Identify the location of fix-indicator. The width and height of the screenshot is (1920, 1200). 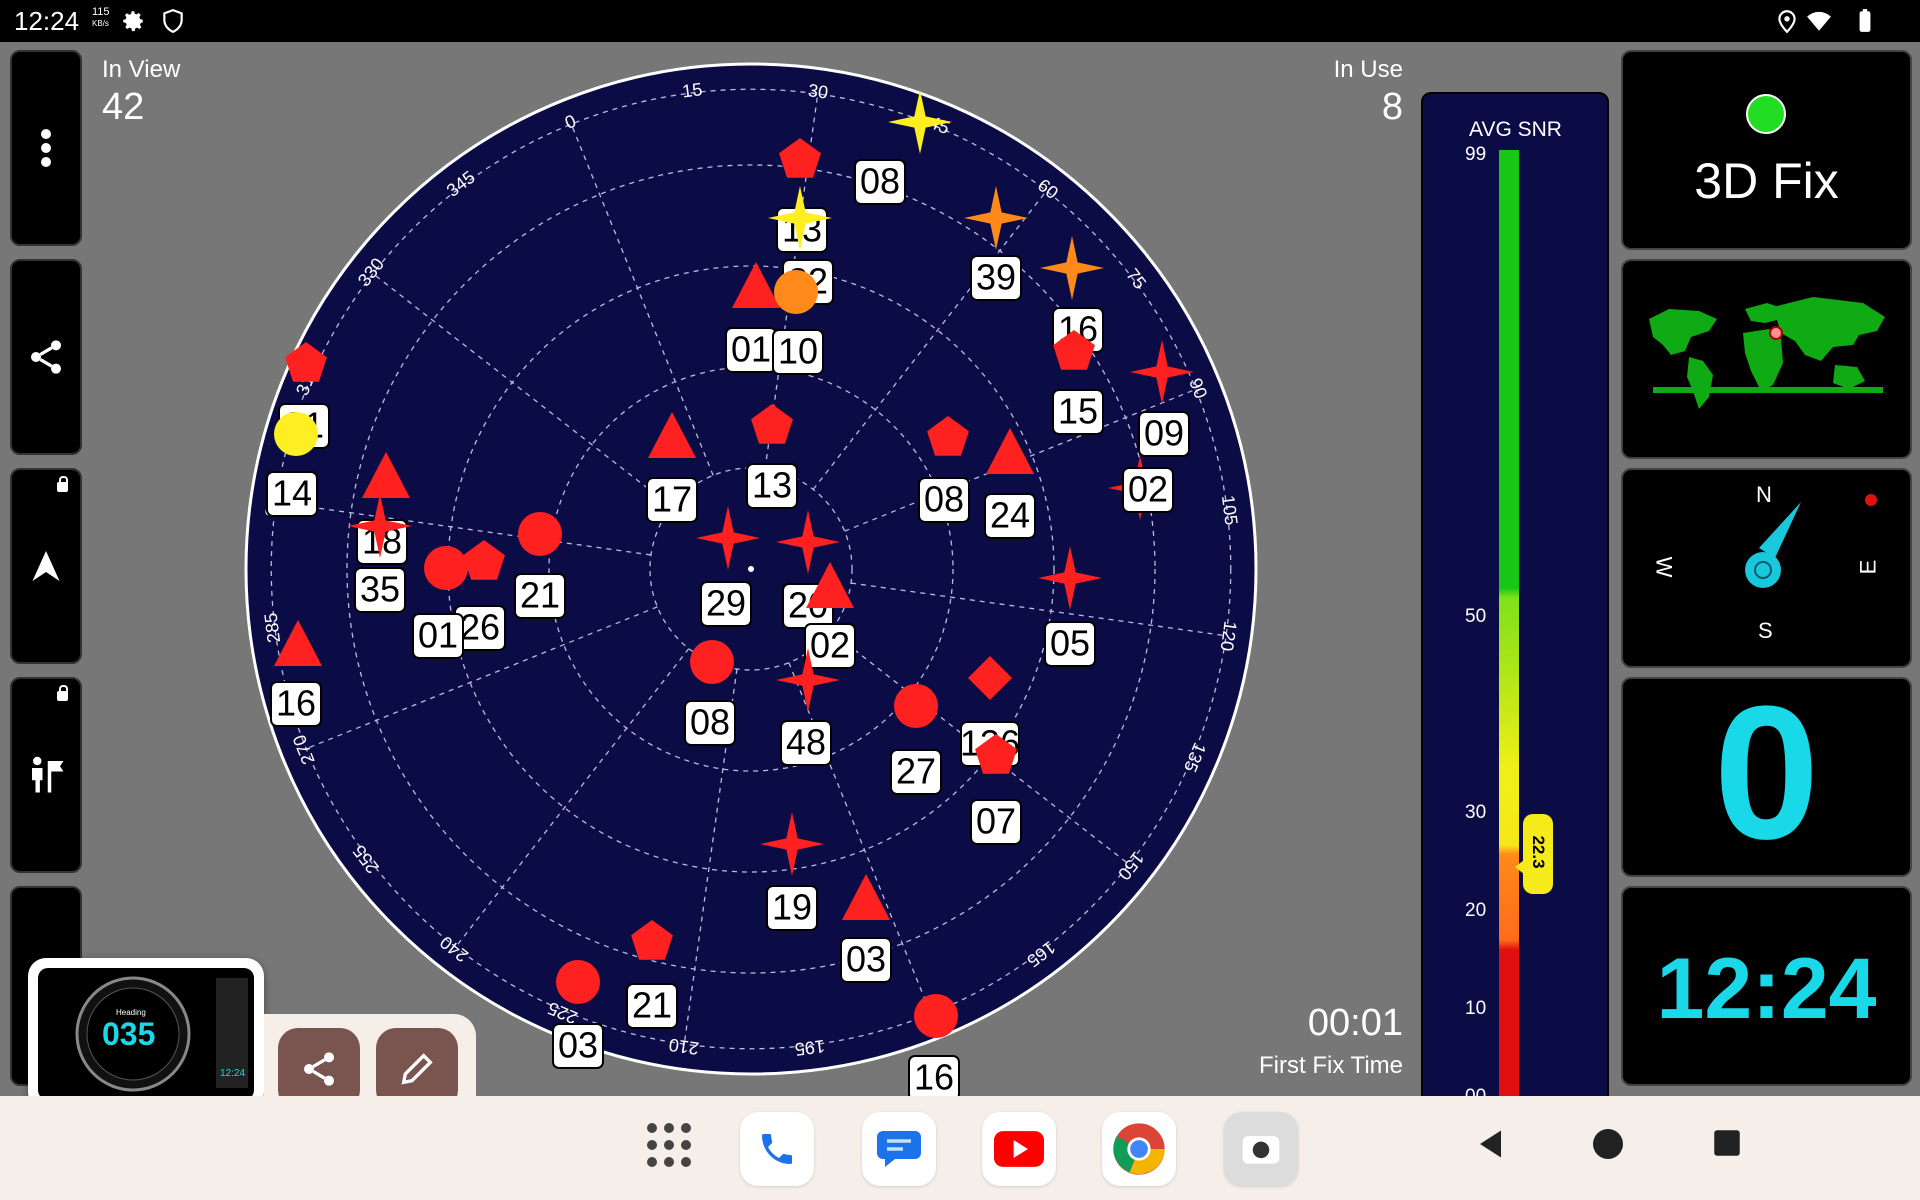
(1766, 114).